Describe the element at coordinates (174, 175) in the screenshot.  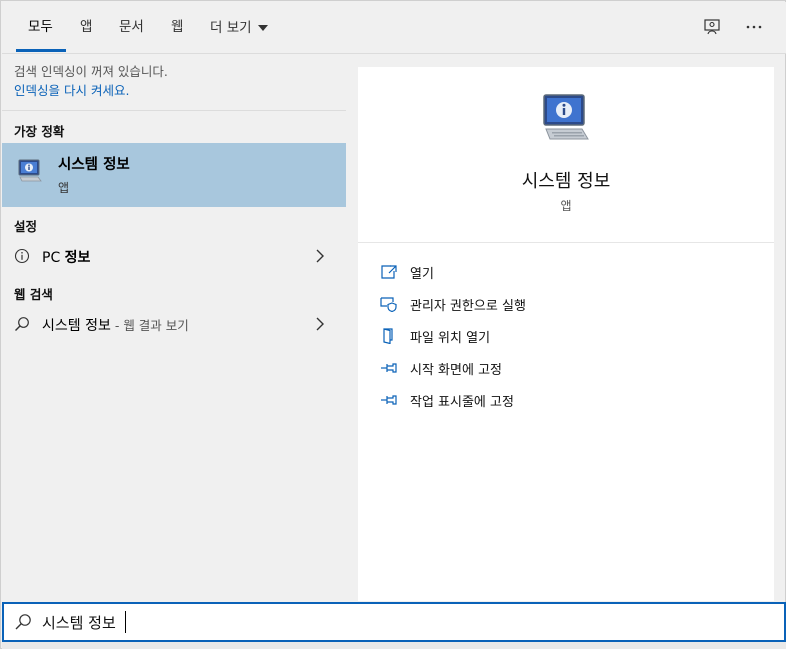
I see `best-match-item: 시스템 정보 앱` at that location.